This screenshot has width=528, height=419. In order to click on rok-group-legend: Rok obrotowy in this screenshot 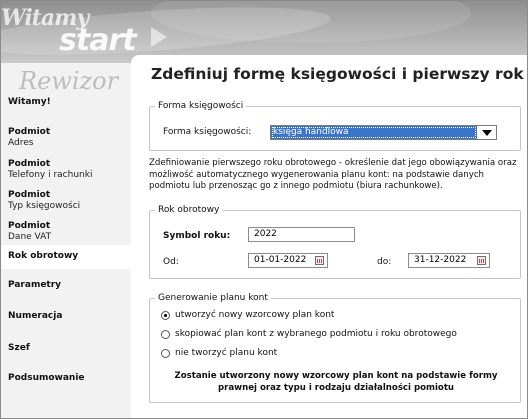, I will do `click(189, 210)`.